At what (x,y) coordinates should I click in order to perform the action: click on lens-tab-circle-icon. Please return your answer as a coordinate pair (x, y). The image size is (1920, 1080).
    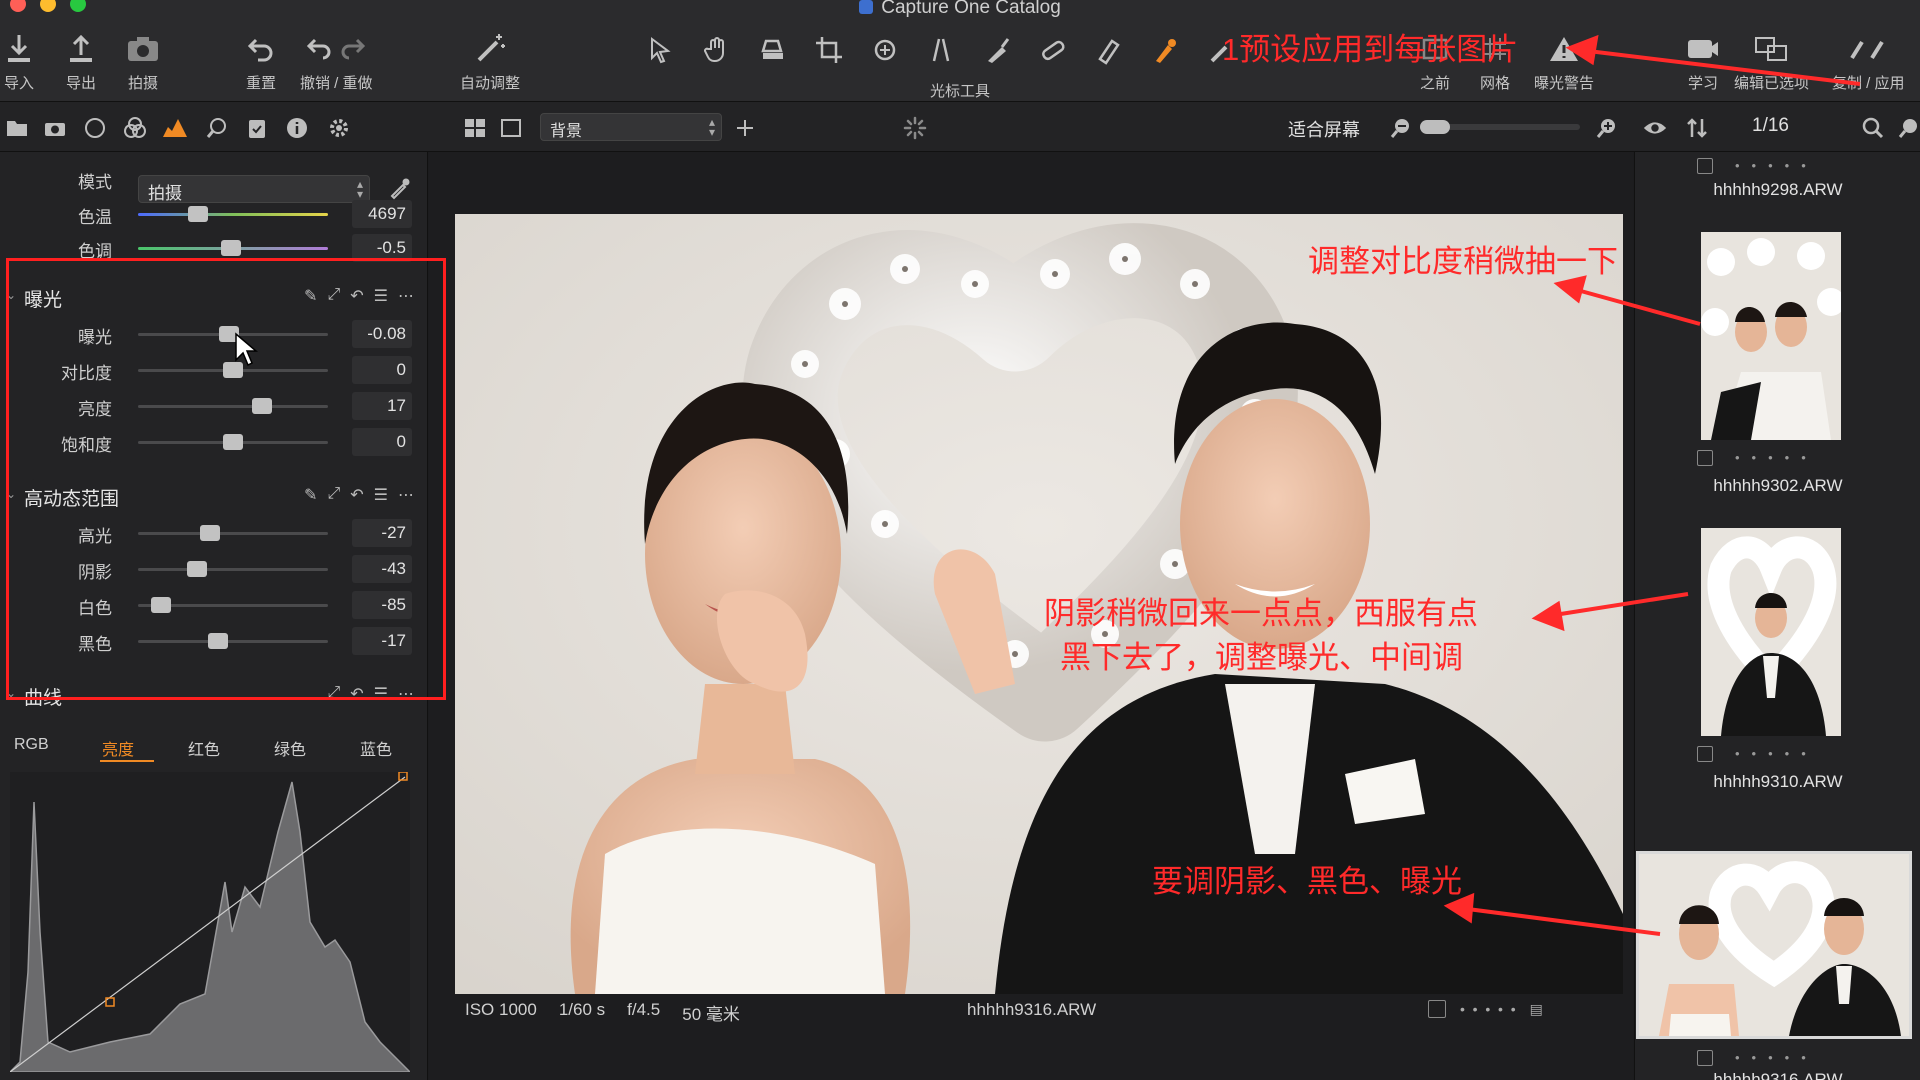
    Looking at the image, I should click on (95, 128).